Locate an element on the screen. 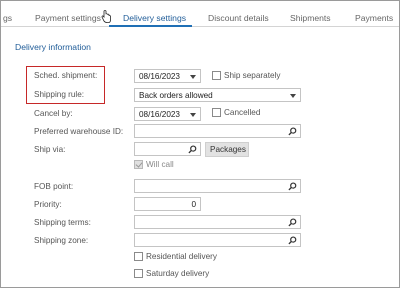  section-title: Delivery information is located at coordinates (53, 47).